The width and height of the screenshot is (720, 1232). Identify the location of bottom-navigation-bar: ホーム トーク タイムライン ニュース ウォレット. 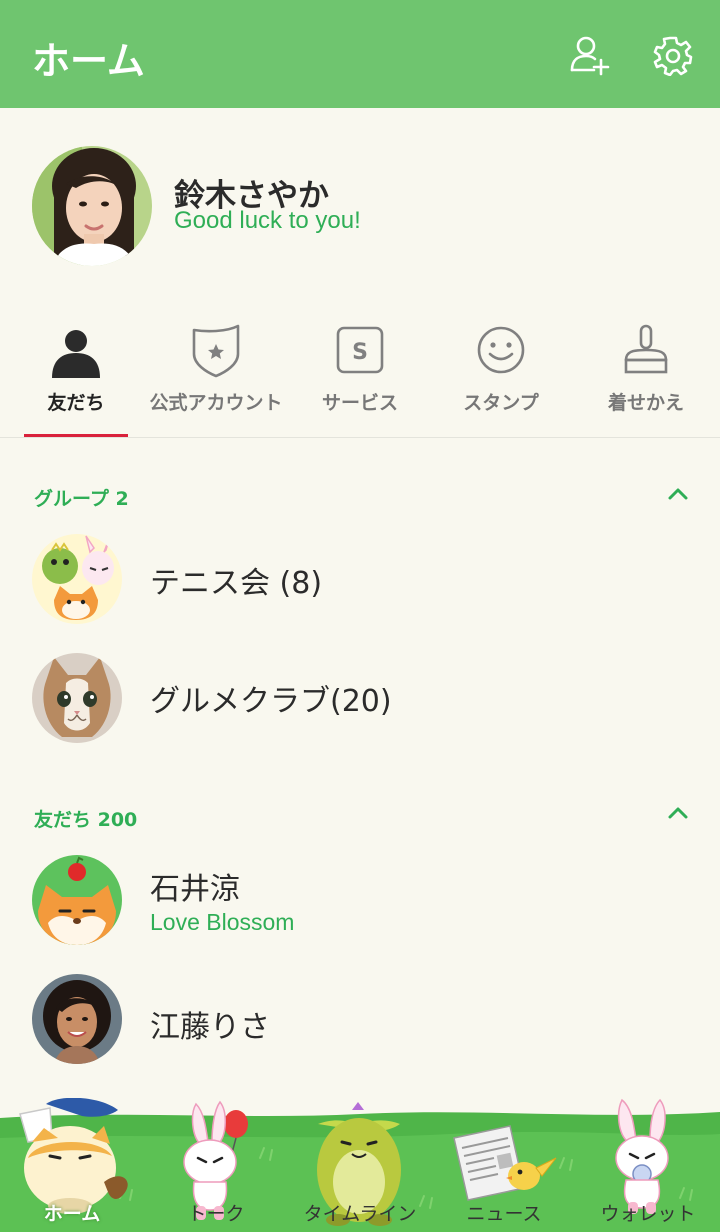
(360, 1165).